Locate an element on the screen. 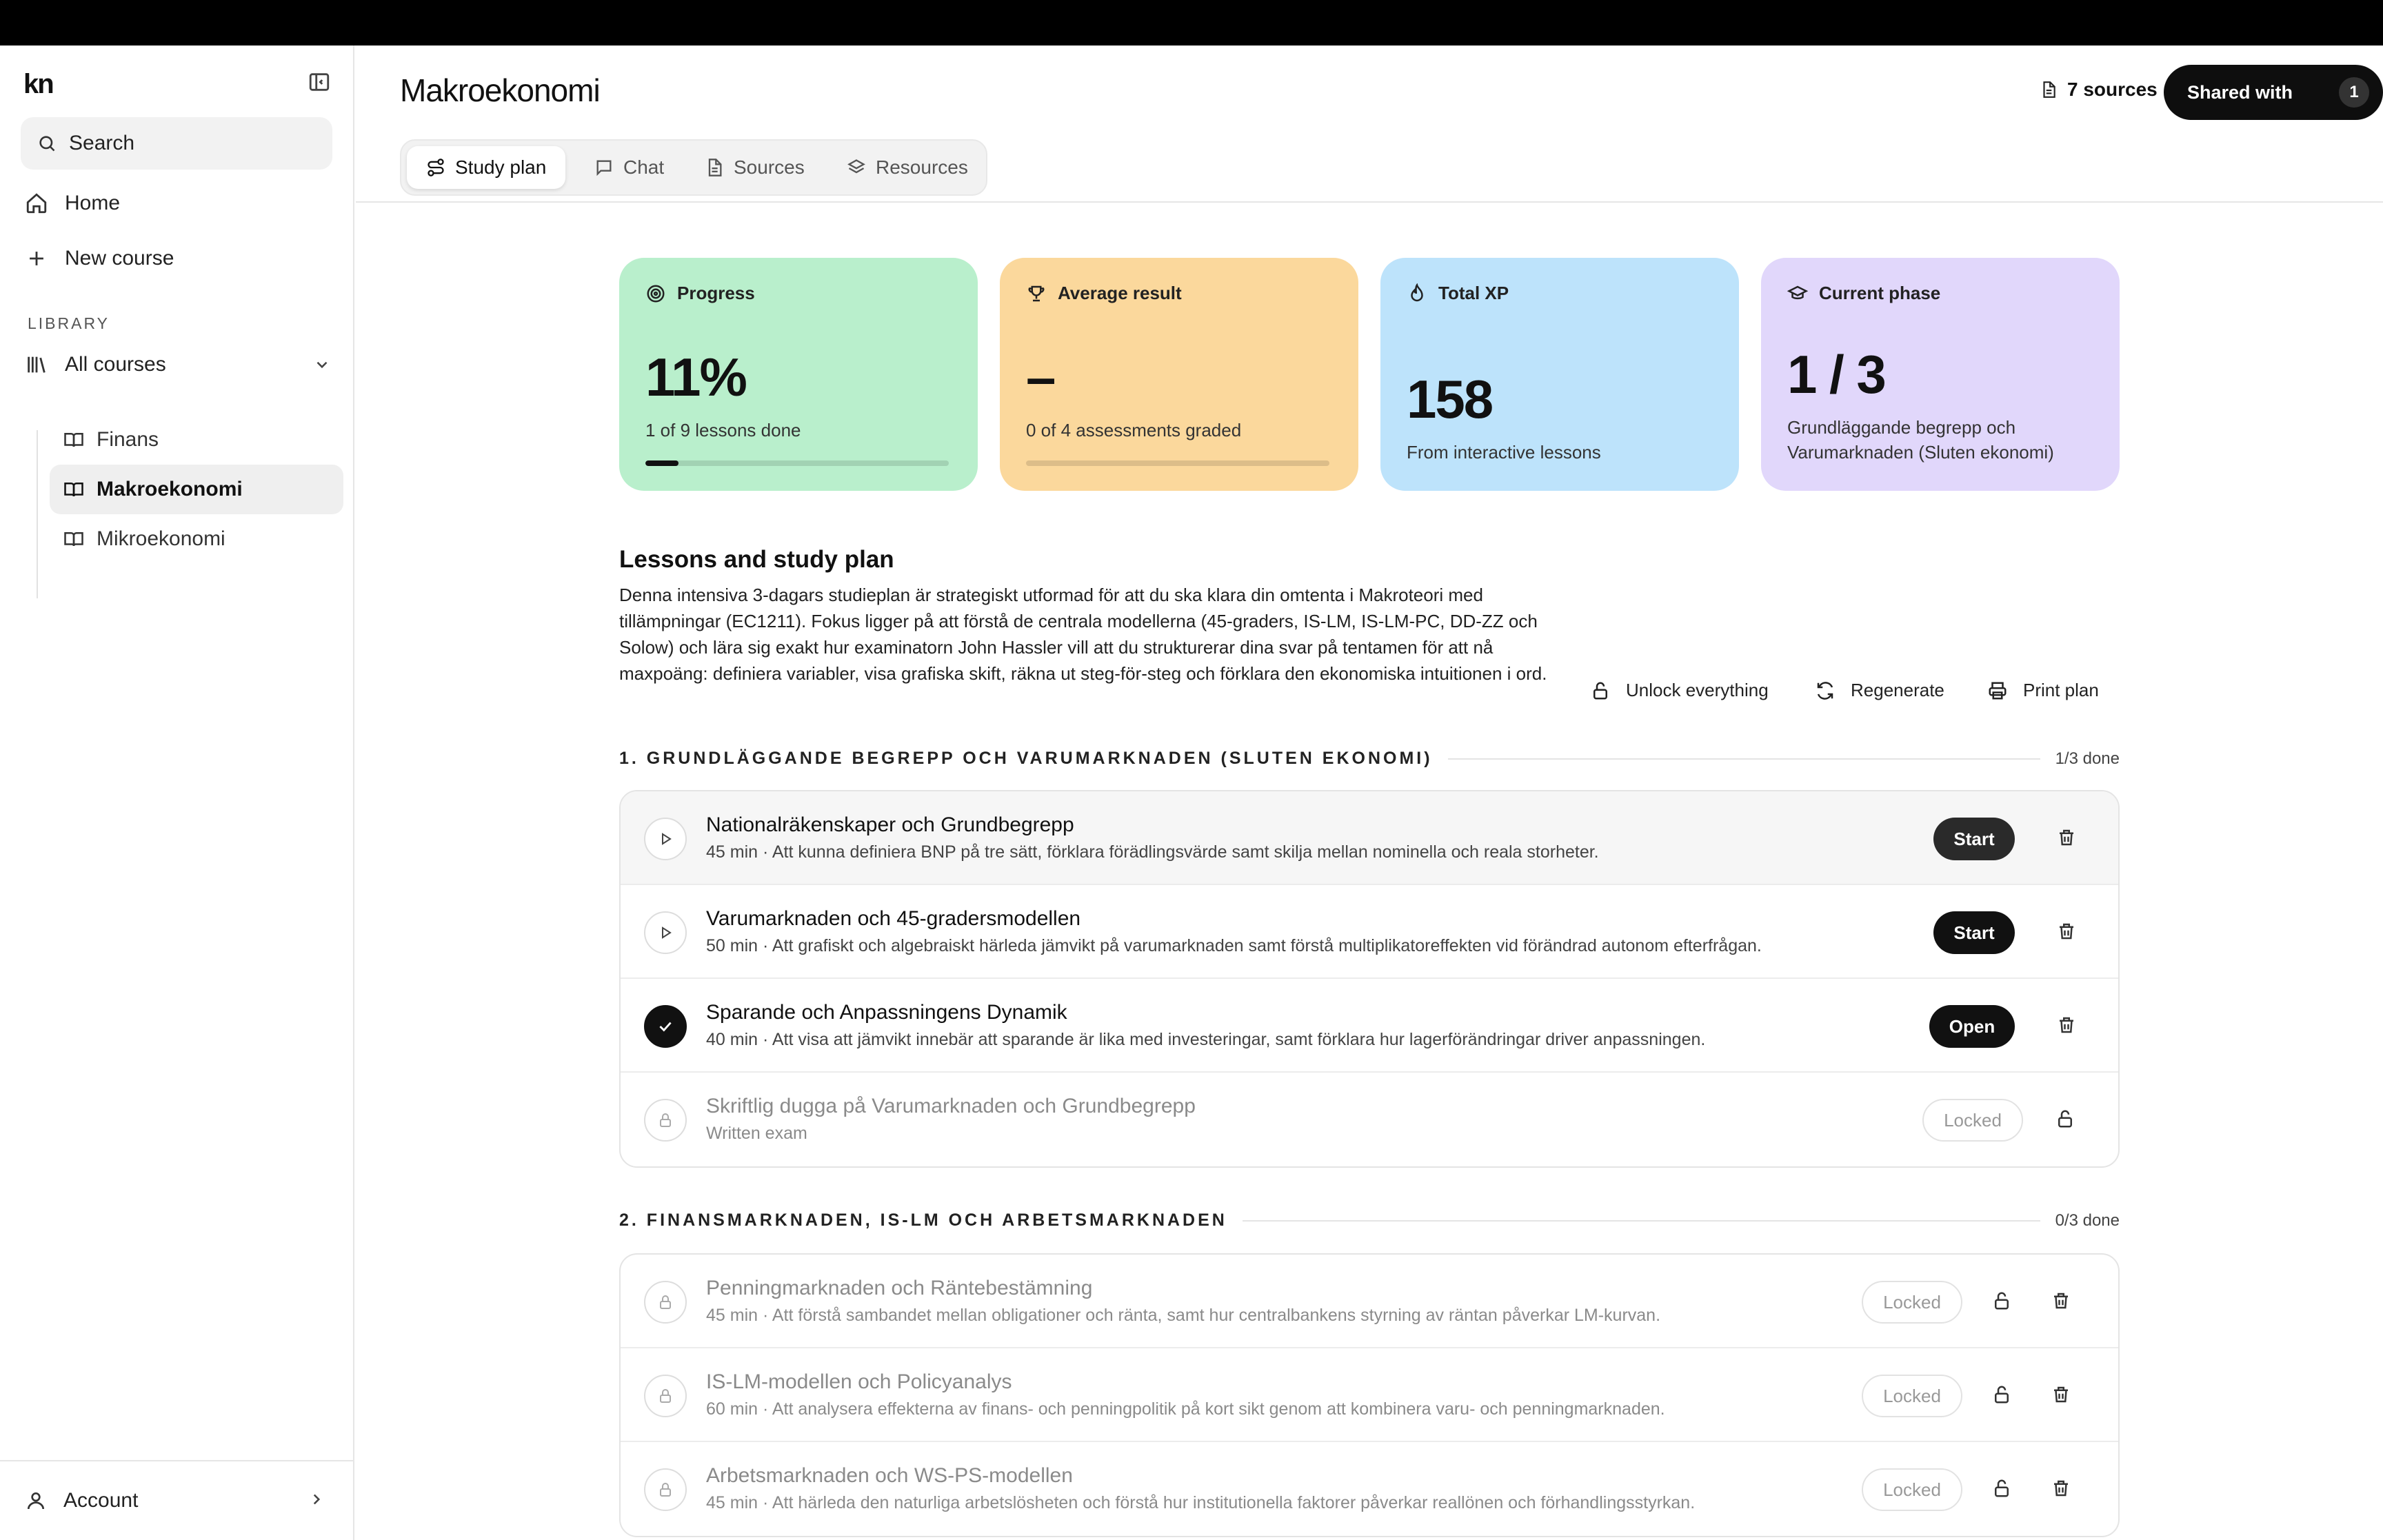 The image size is (2383, 1540). tab-chat: Chat is located at coordinates (629, 168).